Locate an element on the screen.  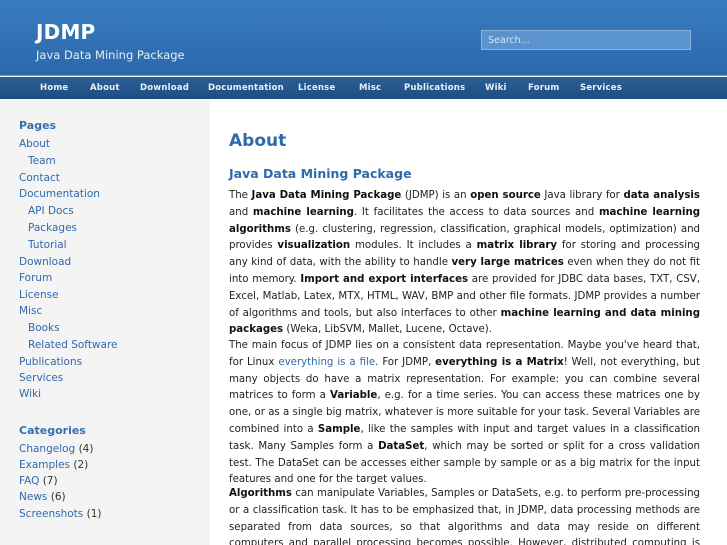
inline-link: everything is a file is located at coordinates (326, 362).